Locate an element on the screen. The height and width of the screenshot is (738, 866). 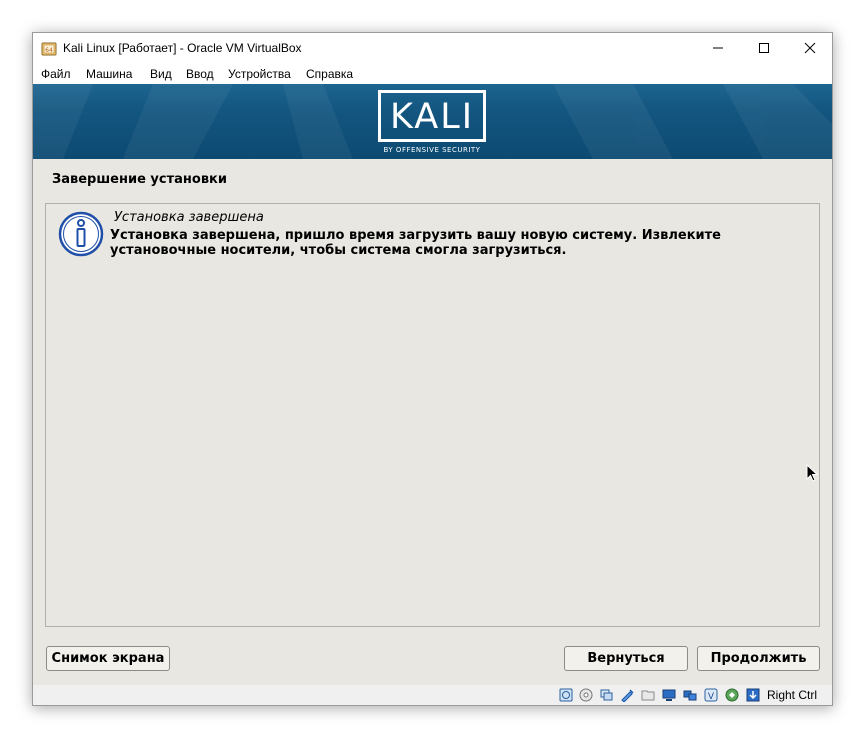
menu-bar: Файл Машина Вид Ввод Устройства Справка is located at coordinates (432, 73).